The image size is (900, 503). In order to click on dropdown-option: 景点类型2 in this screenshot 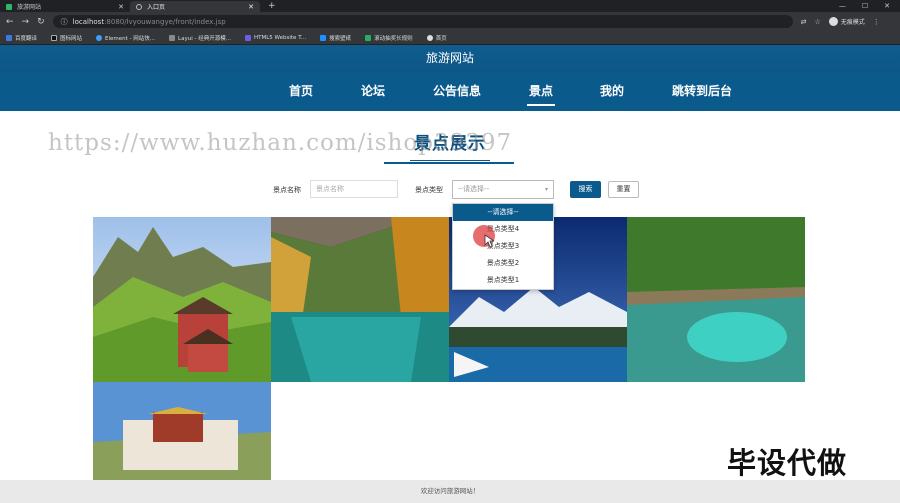, I will do `click(503, 263)`.